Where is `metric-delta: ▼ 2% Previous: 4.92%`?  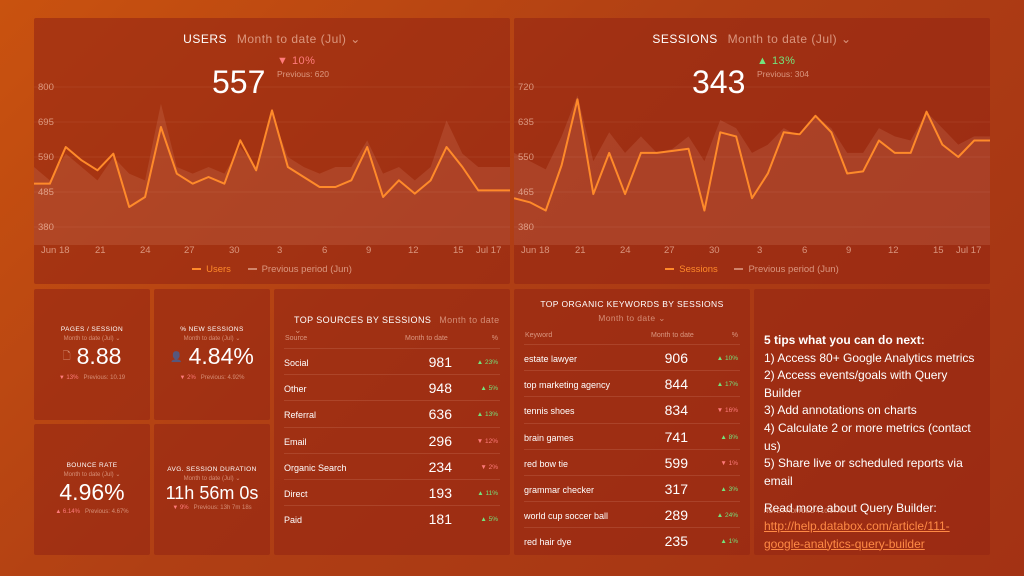
metric-delta: ▼ 2% Previous: 4.92% is located at coordinates (212, 378).